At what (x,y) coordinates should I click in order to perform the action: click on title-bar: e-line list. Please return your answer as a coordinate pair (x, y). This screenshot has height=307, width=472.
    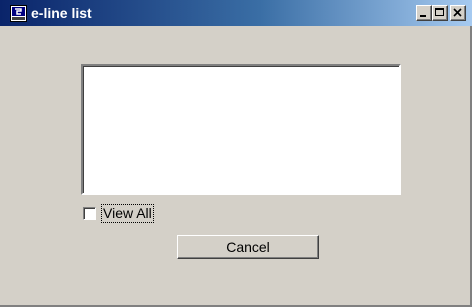
    Looking at the image, I should click on (236, 13).